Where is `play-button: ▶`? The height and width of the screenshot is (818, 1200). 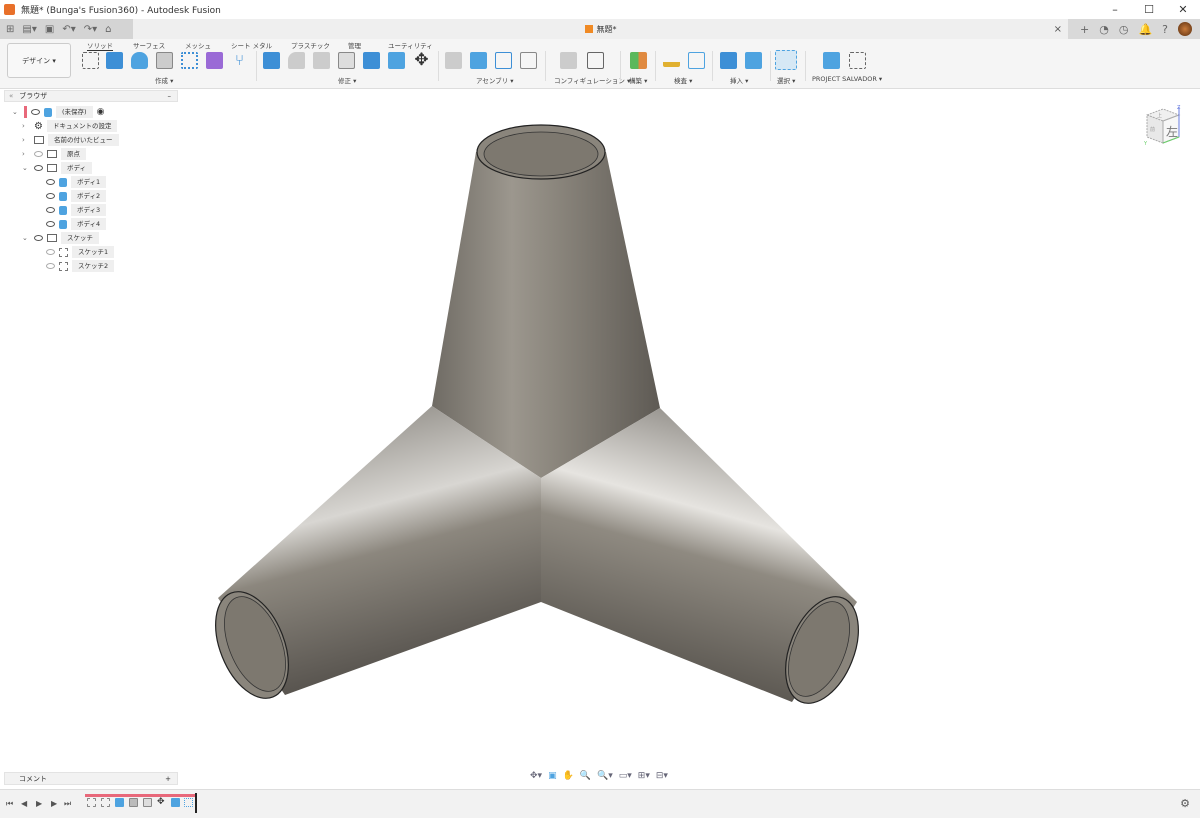 play-button: ▶ is located at coordinates (39, 803).